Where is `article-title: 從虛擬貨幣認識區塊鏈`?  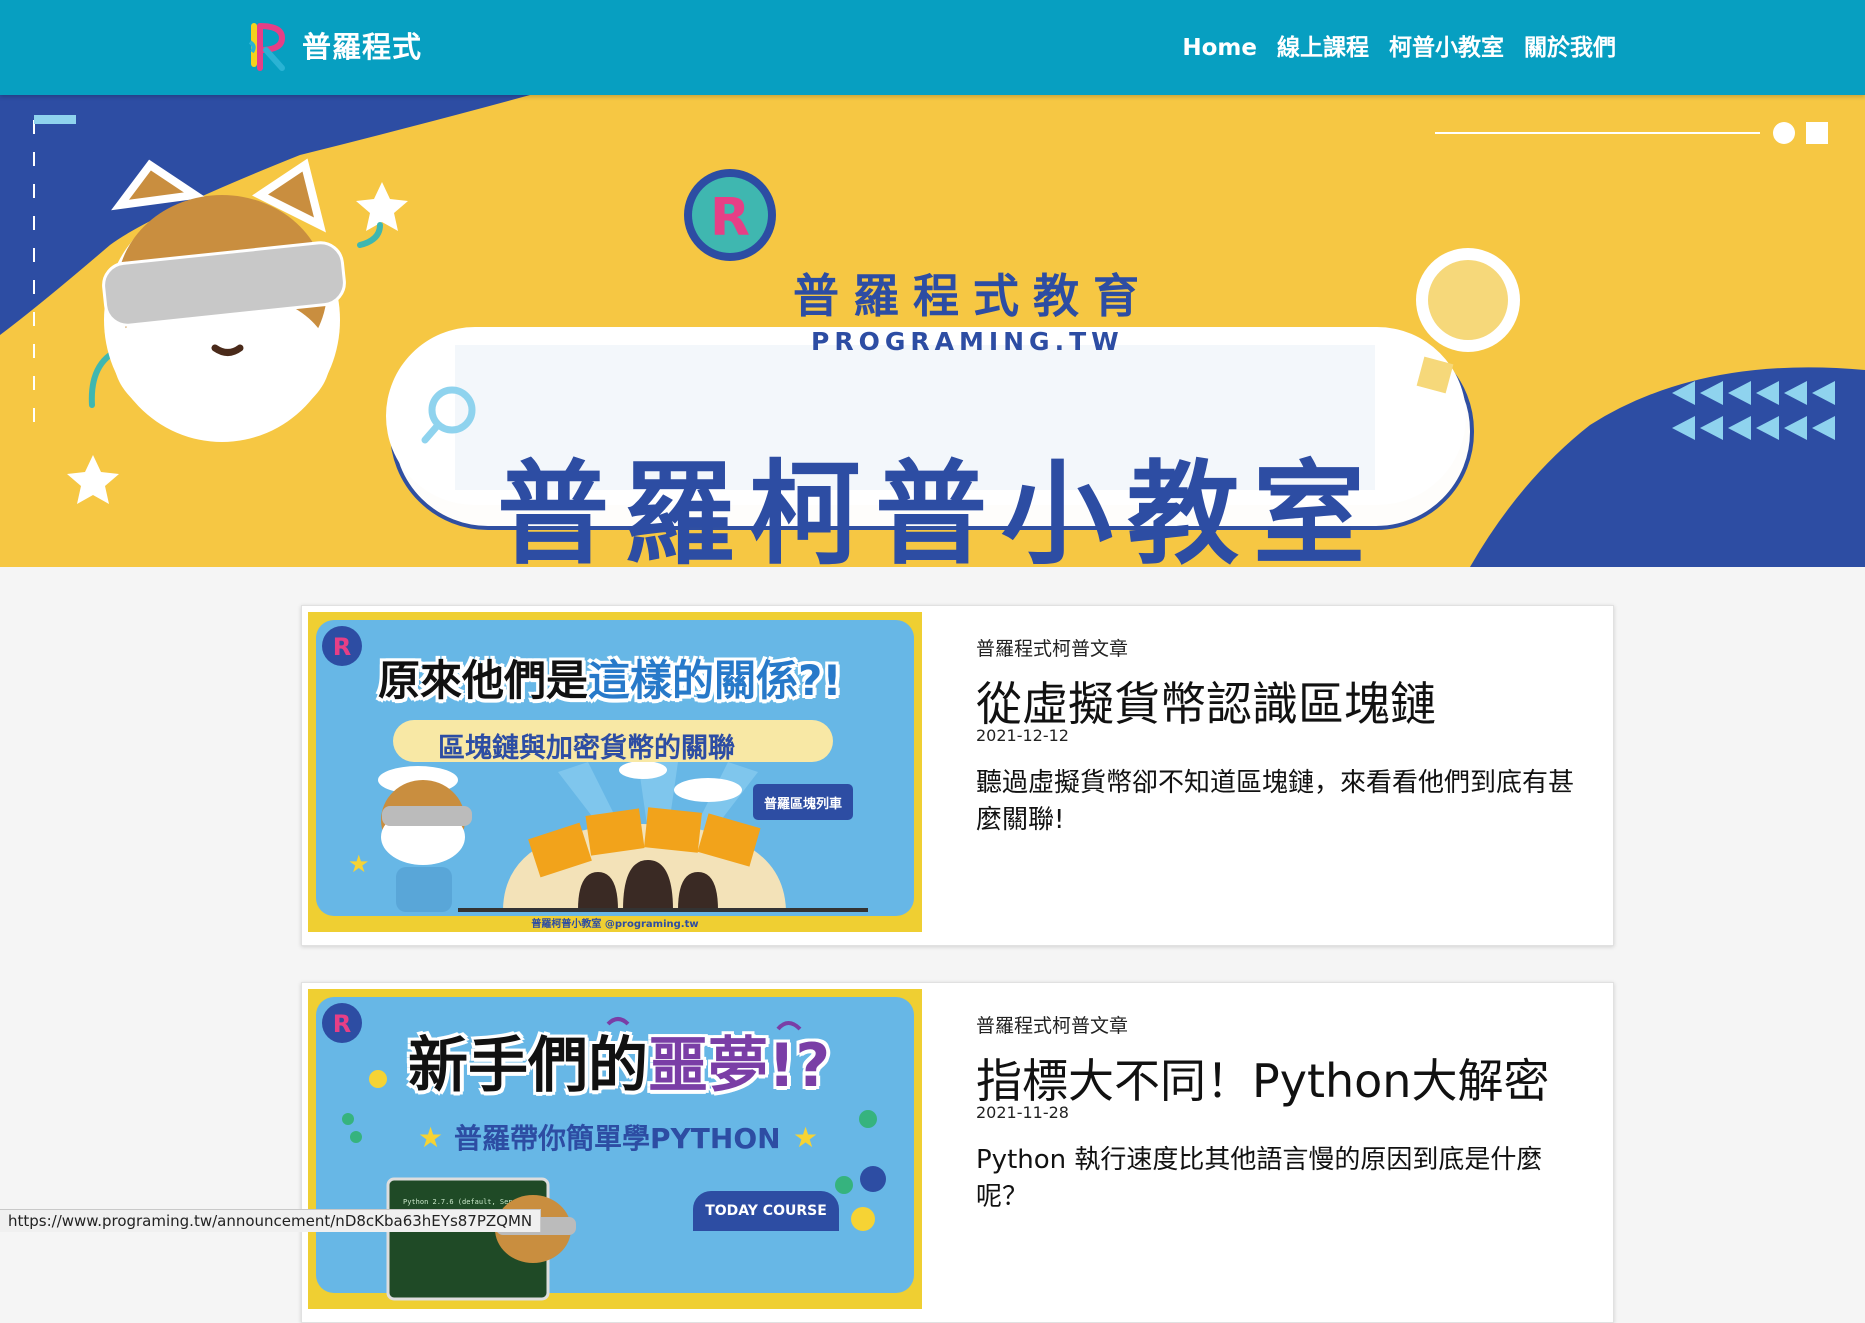
article-title: 從虛擬貨幣認識區塊鏈 is located at coordinates (1206, 701).